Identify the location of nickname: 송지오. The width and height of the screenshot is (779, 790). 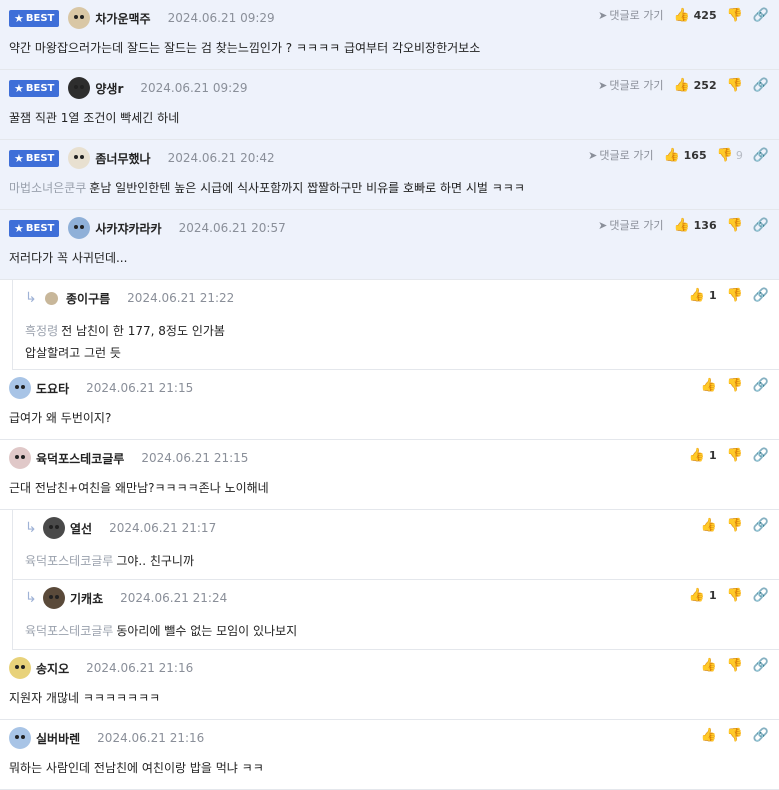
(52, 668).